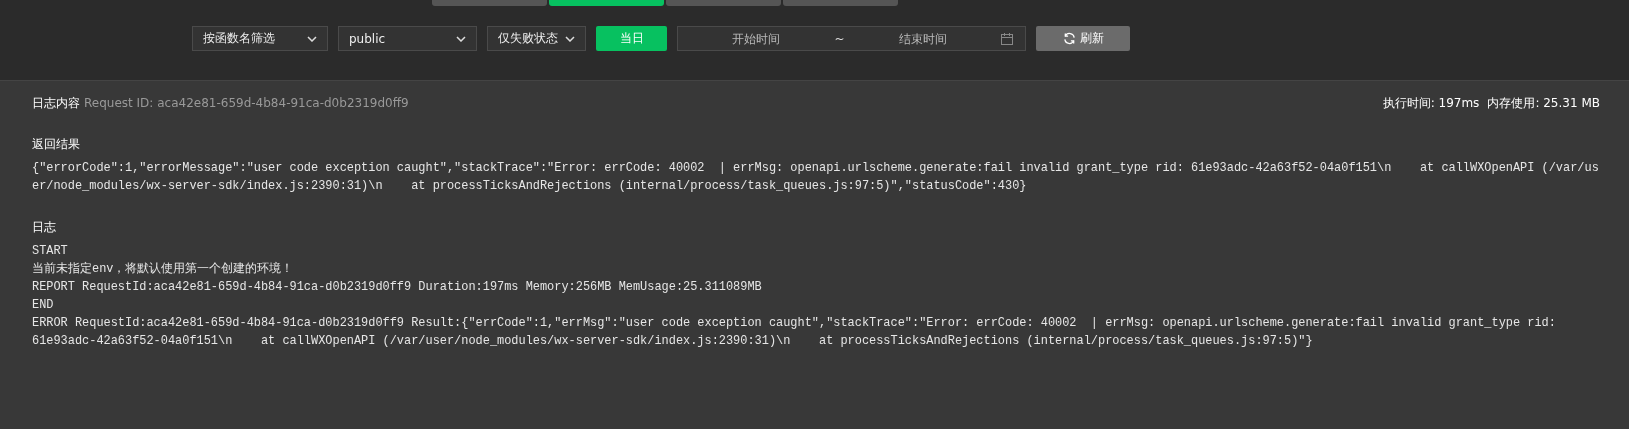 The image size is (1629, 429). Describe the element at coordinates (43, 305) in the screenshot. I see `log-line: END` at that location.